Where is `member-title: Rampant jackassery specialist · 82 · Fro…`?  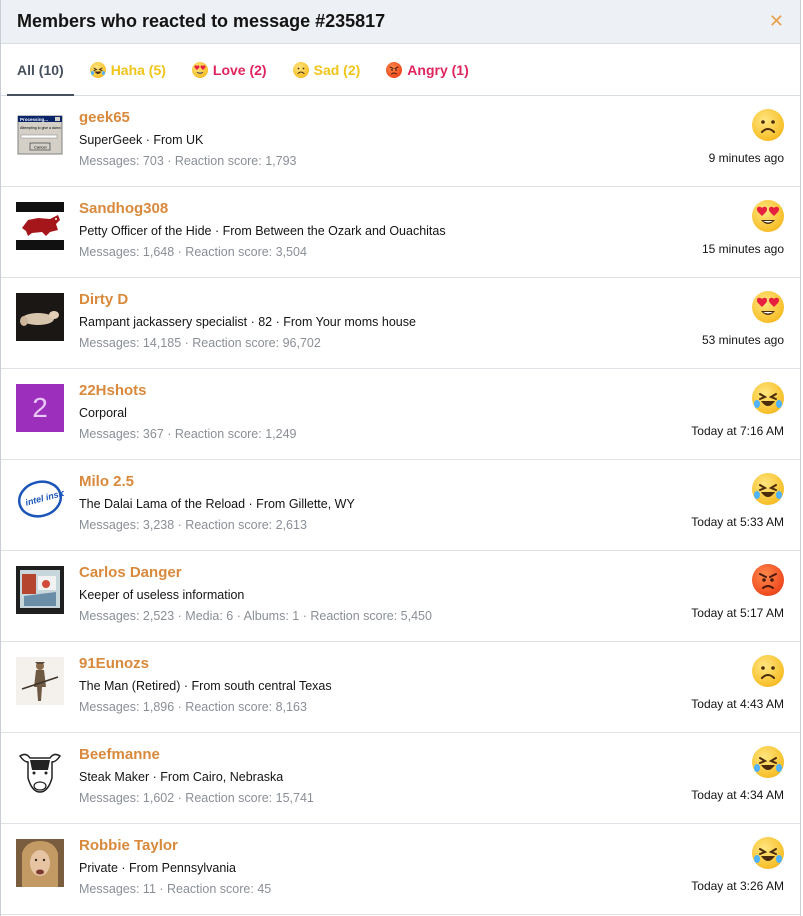
member-title: Rampant jackassery specialist · 82 · Fro… is located at coordinates (247, 322).